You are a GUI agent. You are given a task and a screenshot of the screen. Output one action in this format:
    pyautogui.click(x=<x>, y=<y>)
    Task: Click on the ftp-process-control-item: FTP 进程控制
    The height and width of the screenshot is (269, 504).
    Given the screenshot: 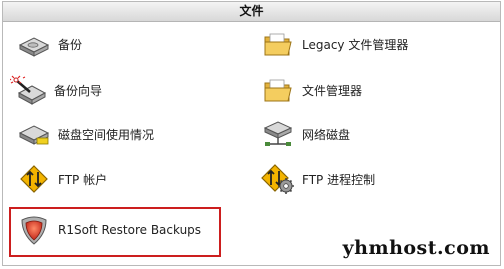 What is the action you would take?
    pyautogui.click(x=316, y=179)
    